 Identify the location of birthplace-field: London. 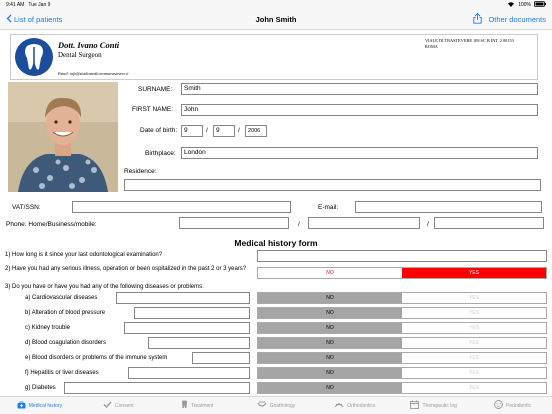
(359, 153).